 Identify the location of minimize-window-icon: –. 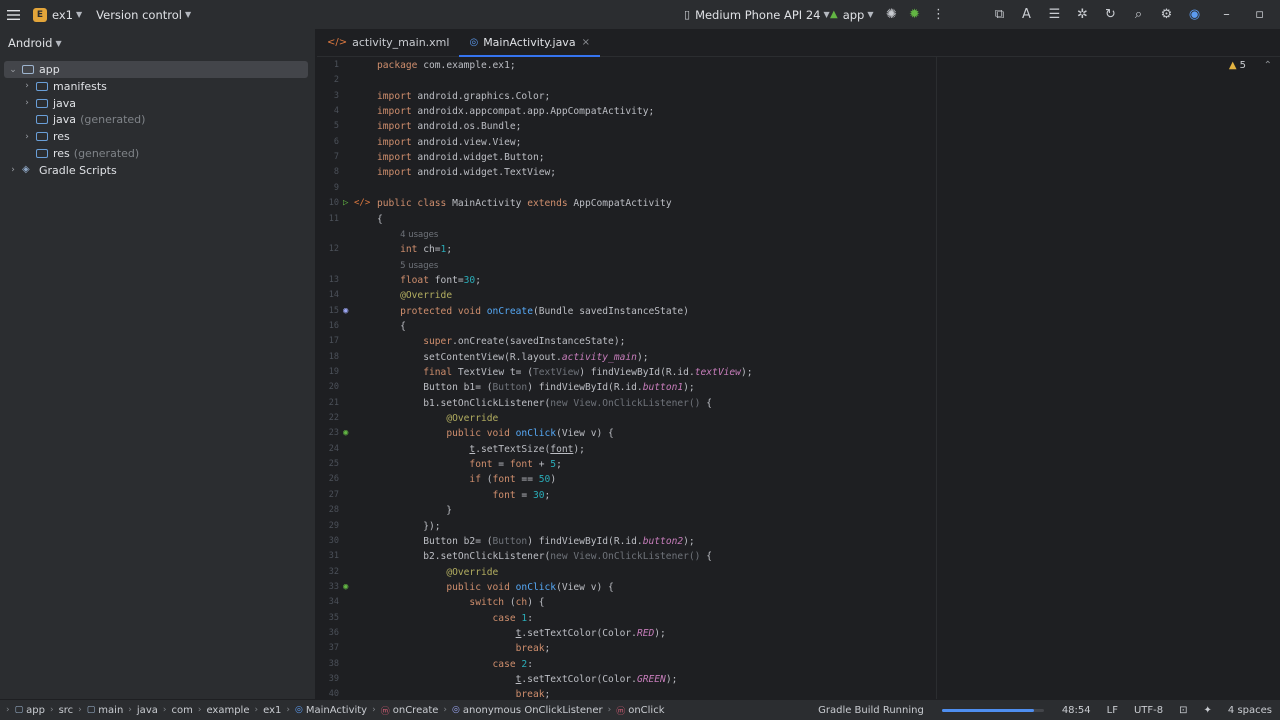
(1226, 14).